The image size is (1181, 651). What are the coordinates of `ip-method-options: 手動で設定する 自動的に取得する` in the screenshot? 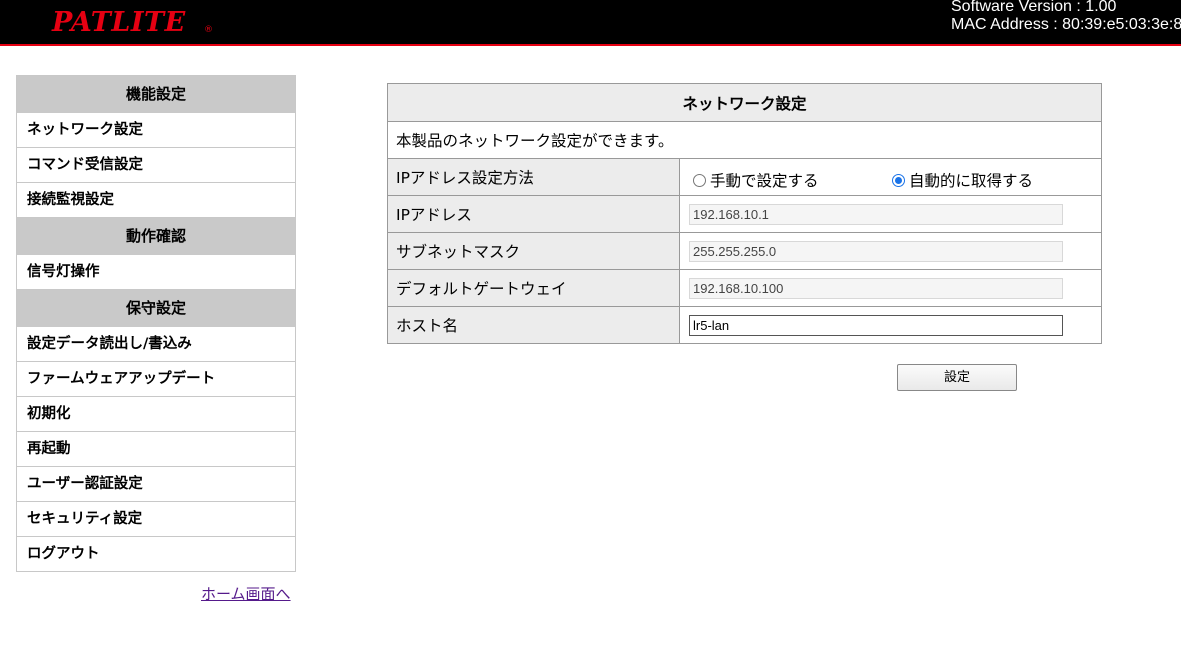 It's located at (890, 177).